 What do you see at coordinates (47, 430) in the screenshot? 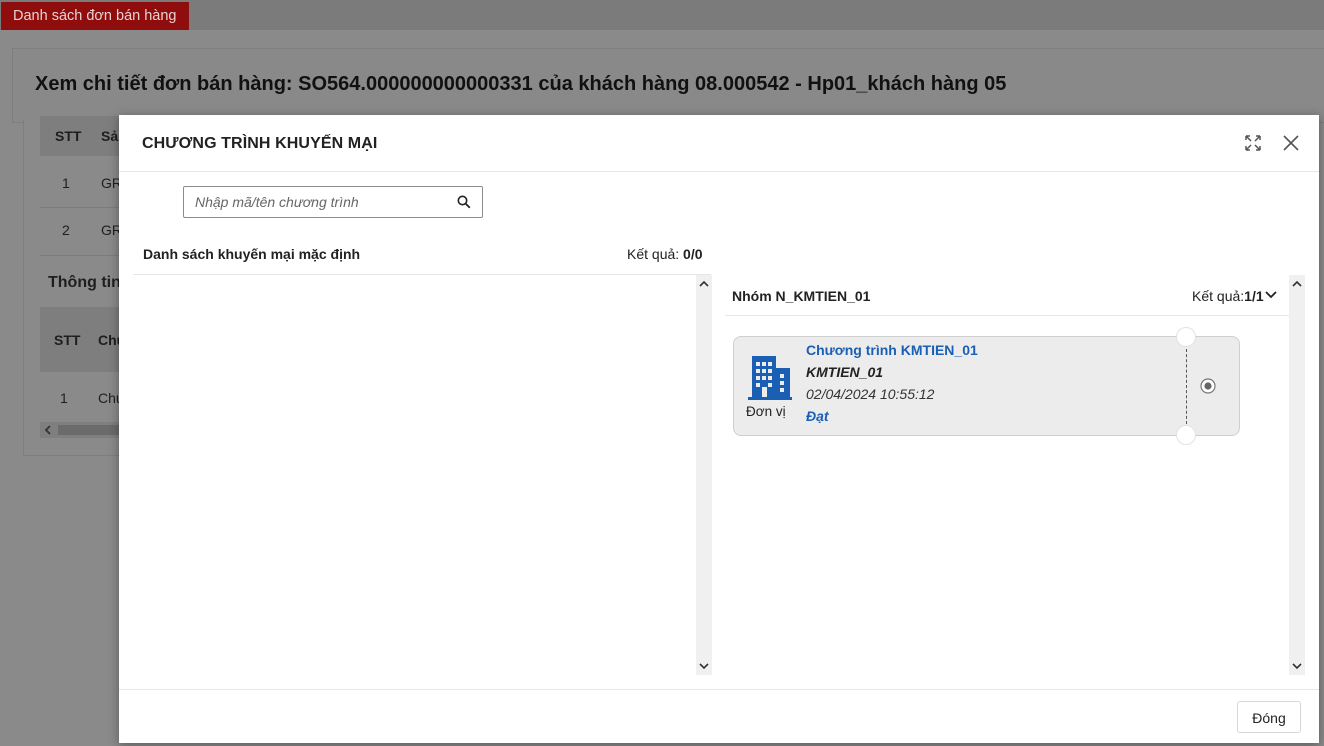
I see `chevron-left-icon` at bounding box center [47, 430].